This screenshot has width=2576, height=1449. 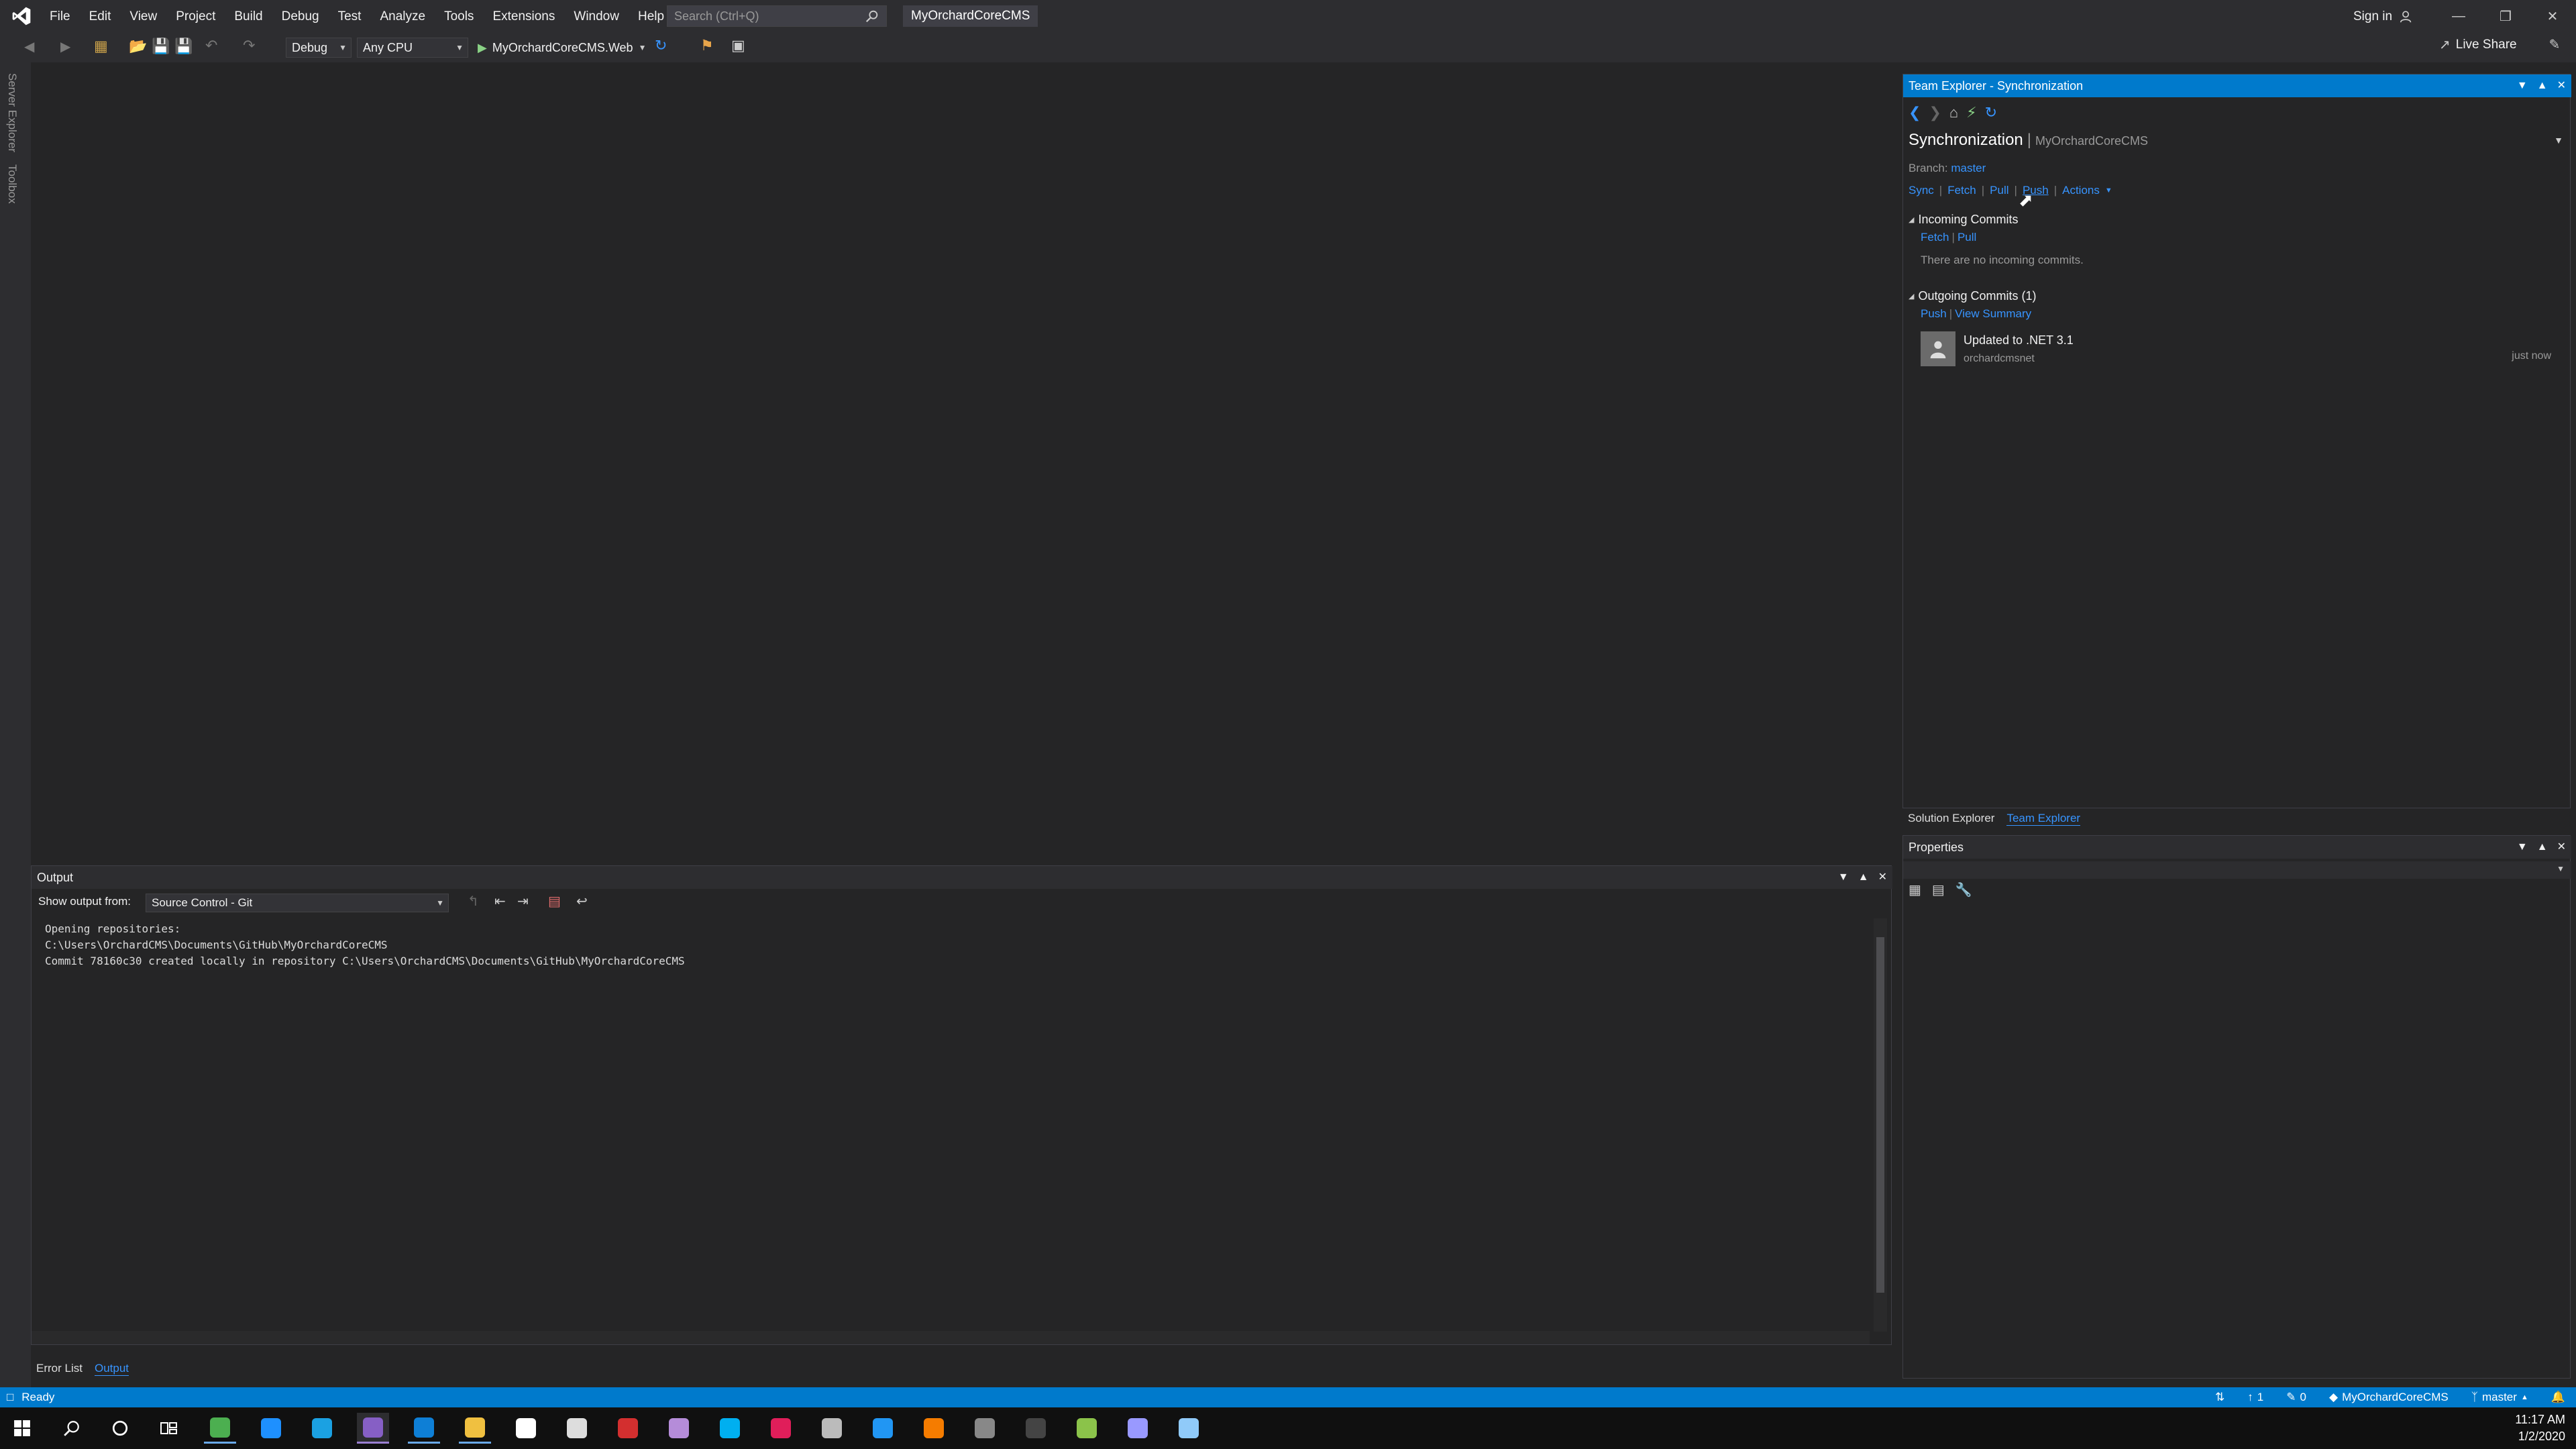 What do you see at coordinates (12, 112) in the screenshot?
I see `server-explorer-tab: Server Explorer` at bounding box center [12, 112].